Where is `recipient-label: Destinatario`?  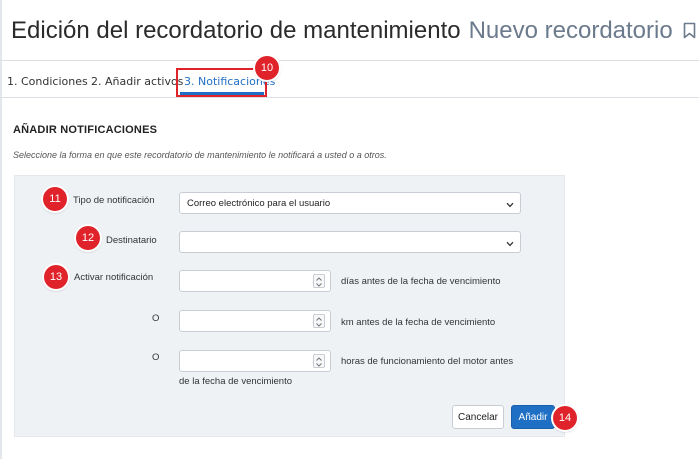
recipient-label: Destinatario is located at coordinates (131, 240).